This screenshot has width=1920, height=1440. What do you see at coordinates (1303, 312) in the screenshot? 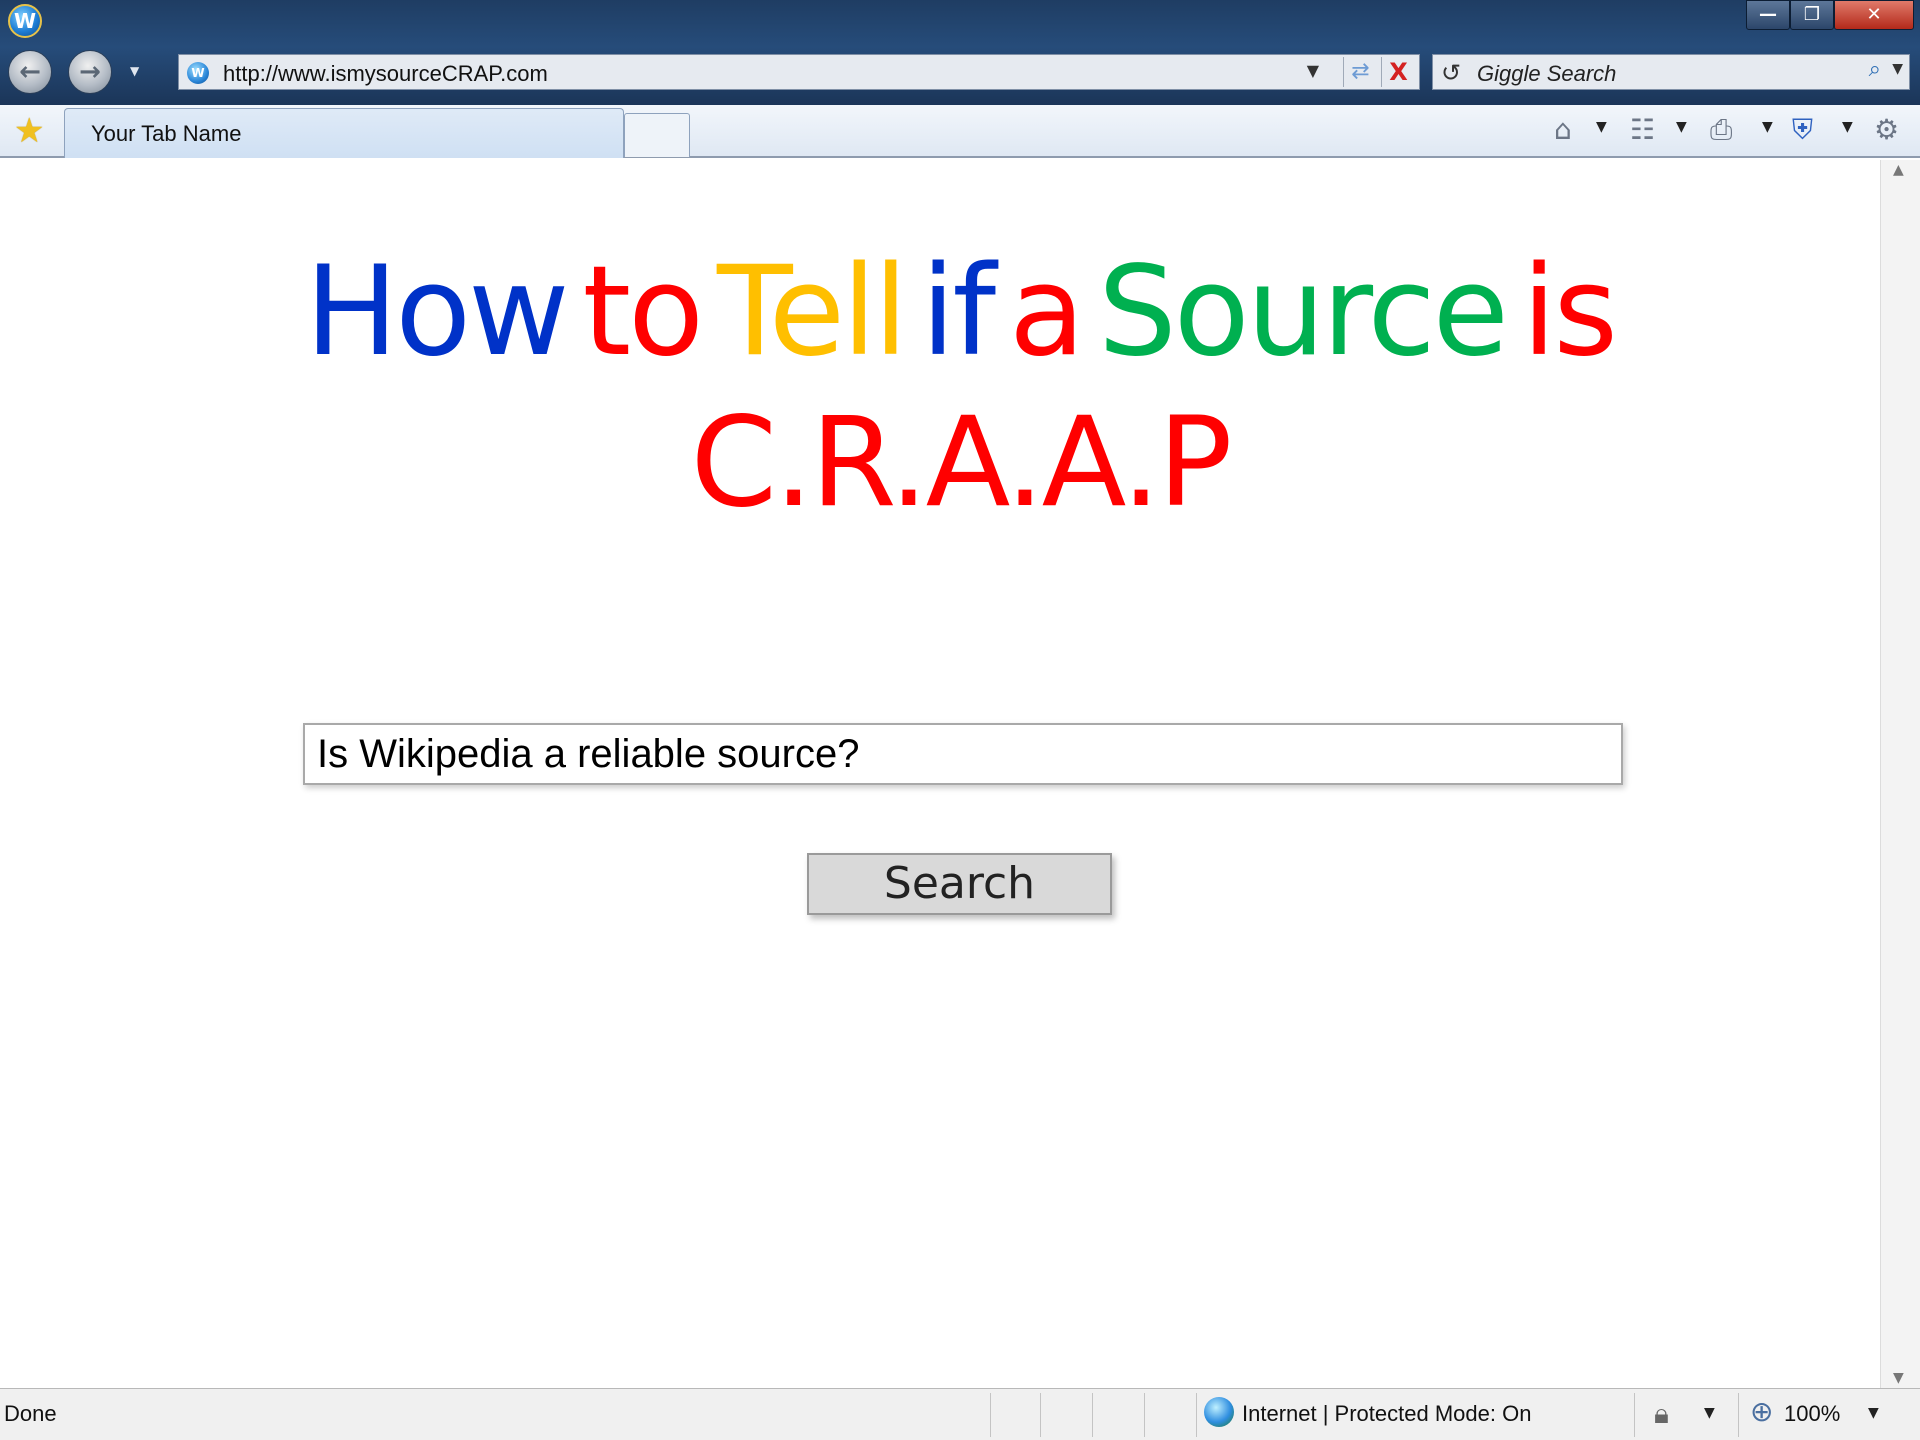
I see `headline-word: Source` at bounding box center [1303, 312].